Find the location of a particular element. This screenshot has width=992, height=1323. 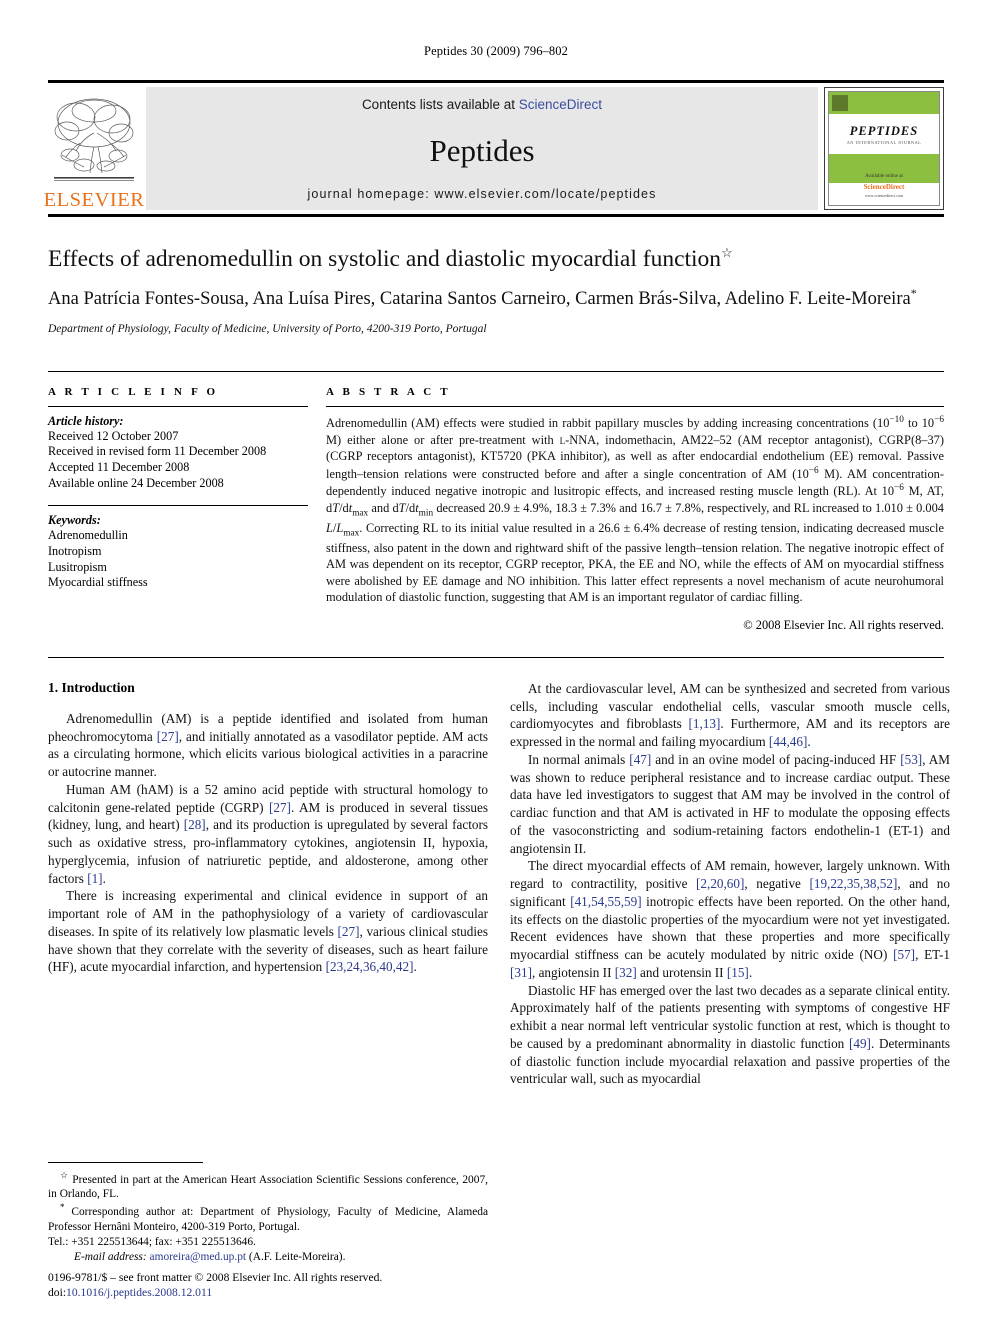

doi-label: doi: is located at coordinates (57, 1293).